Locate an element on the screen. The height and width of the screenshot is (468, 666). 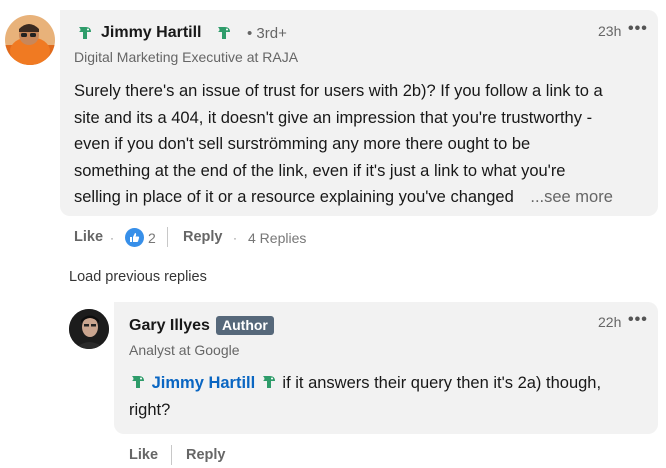
avatar-jimmy-hartill is located at coordinates (30, 40).